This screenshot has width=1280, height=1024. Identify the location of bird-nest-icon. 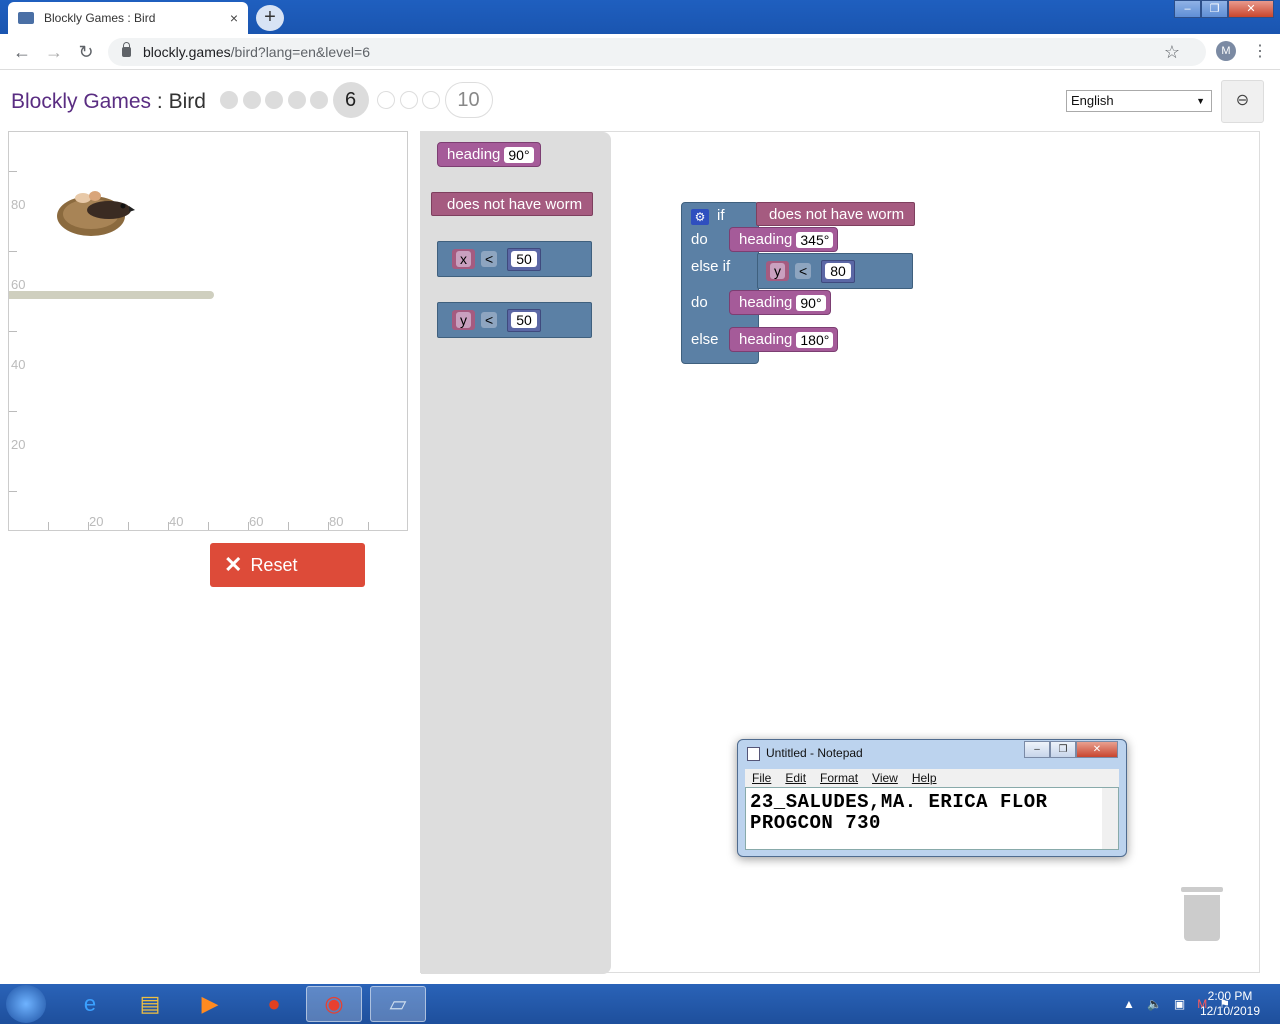
(96, 213).